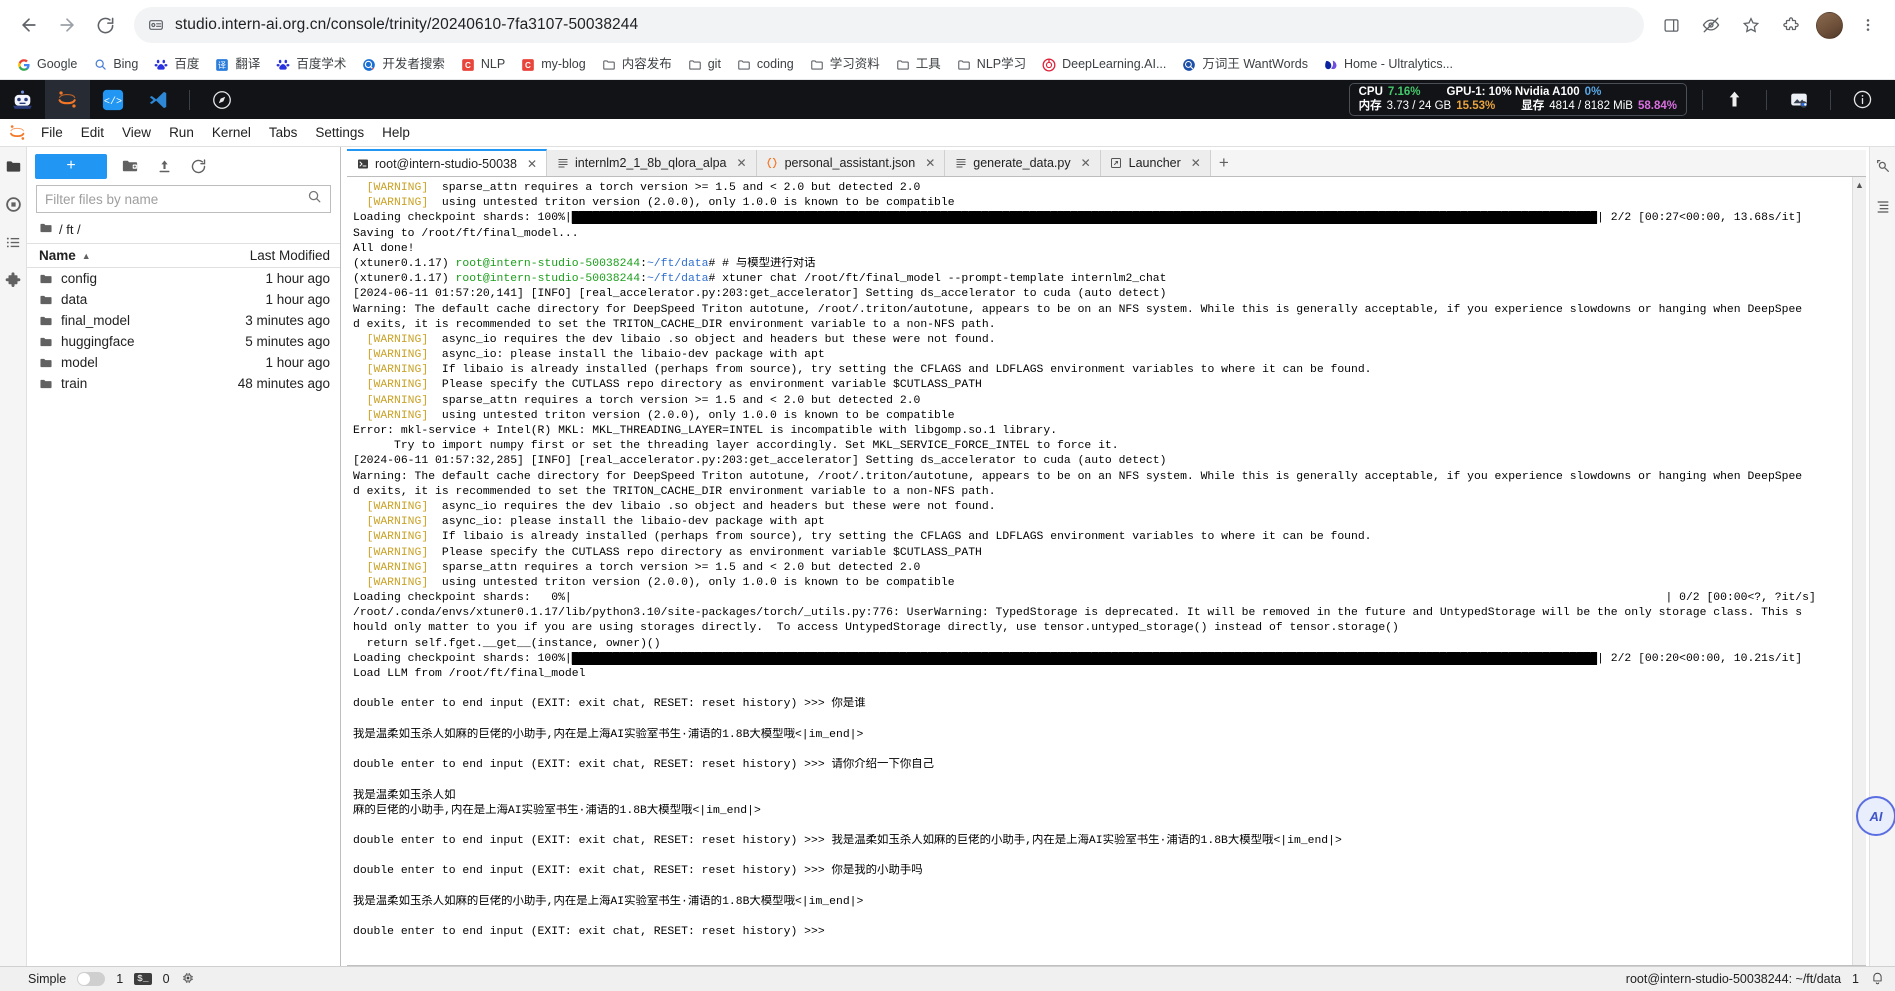 The image size is (1895, 991). I want to click on terminal-icon: $_, so click(143, 979).